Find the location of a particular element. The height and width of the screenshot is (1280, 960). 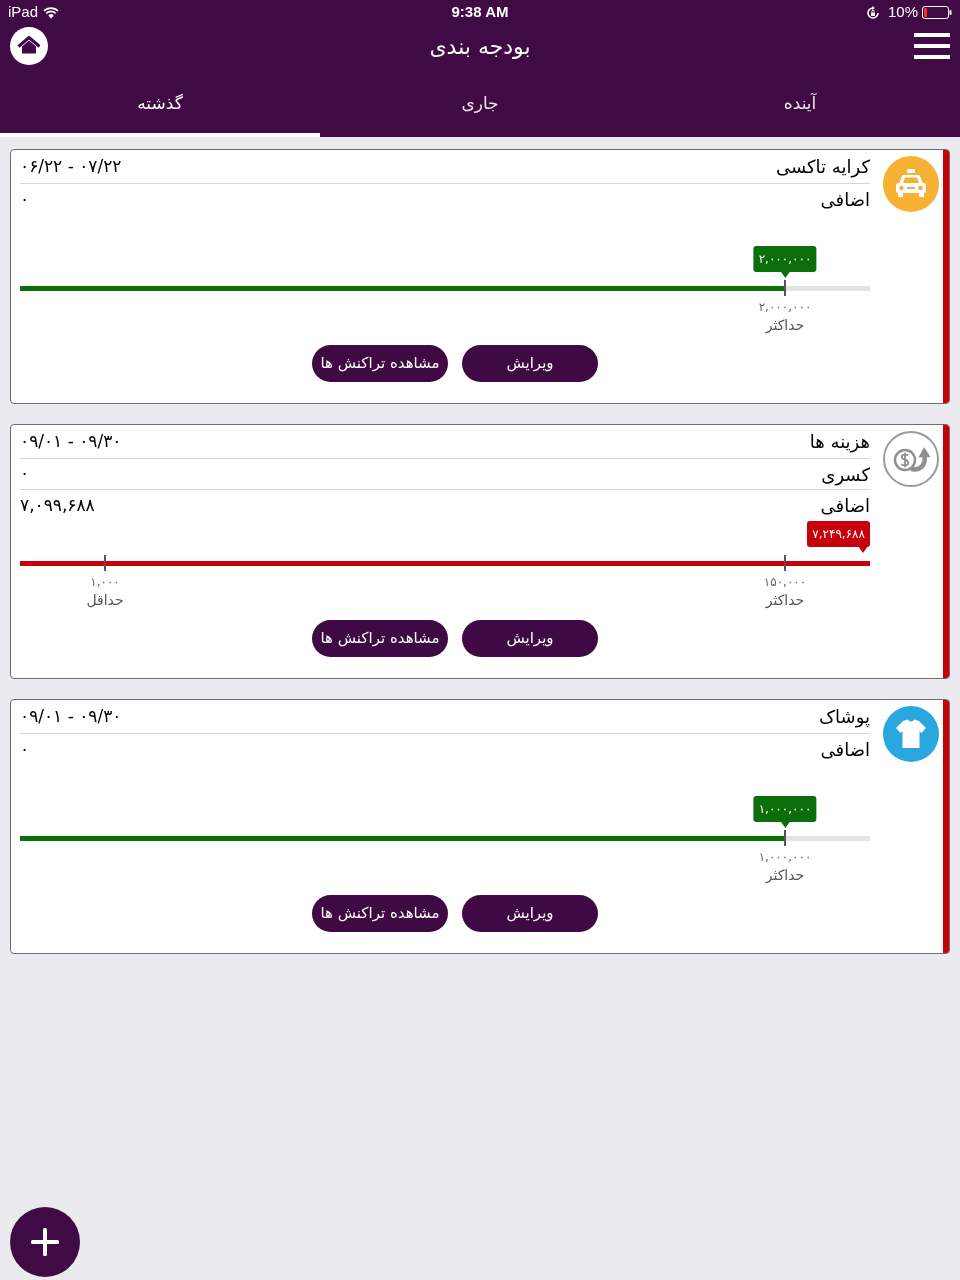

page-title: بودجه بندی is located at coordinates (480, 46).